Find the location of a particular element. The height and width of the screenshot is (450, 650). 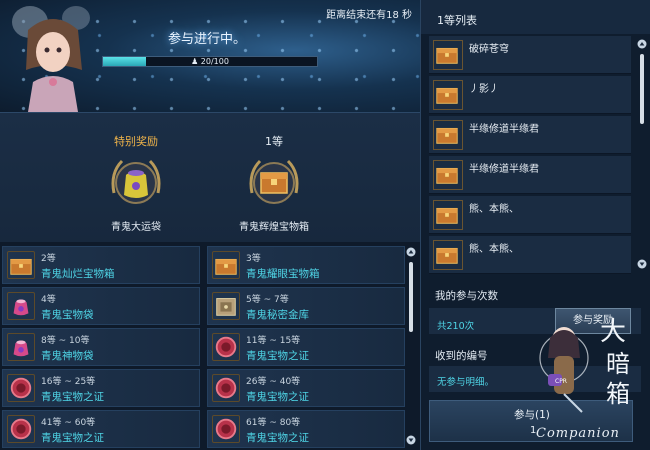

lucky-bag-icon is located at coordinates (136, 181).